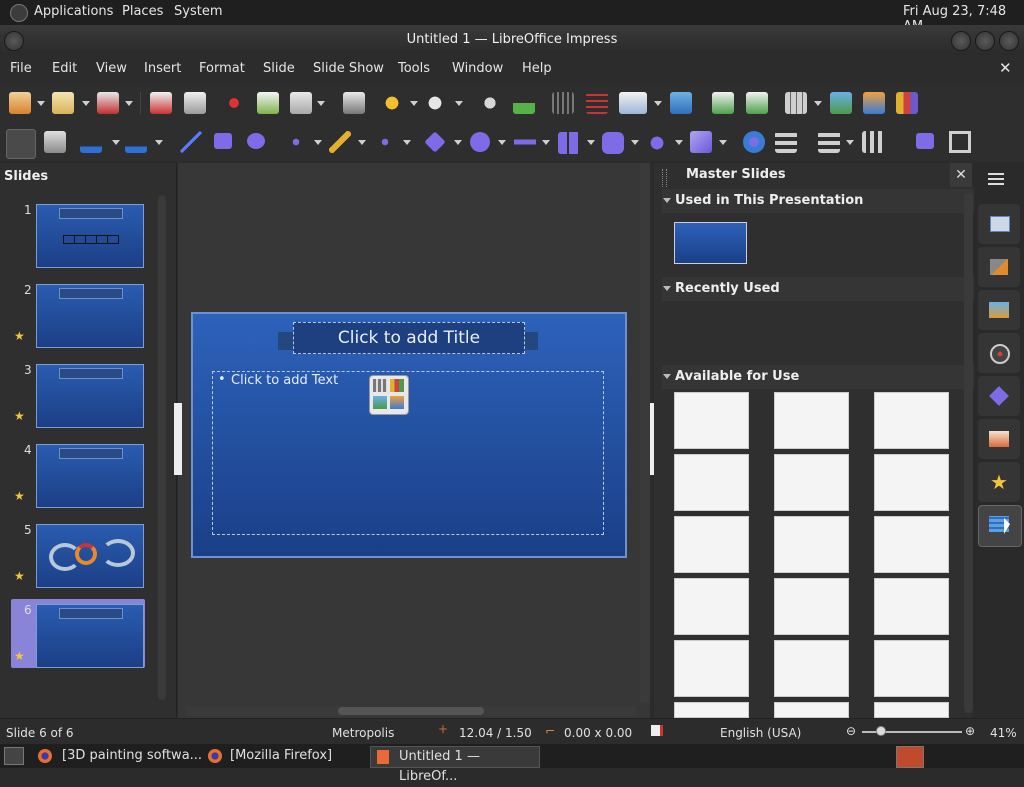 The height and width of the screenshot is (787, 1024). Describe the element at coordinates (392, 103) in the screenshot. I see `undo-icon` at that location.